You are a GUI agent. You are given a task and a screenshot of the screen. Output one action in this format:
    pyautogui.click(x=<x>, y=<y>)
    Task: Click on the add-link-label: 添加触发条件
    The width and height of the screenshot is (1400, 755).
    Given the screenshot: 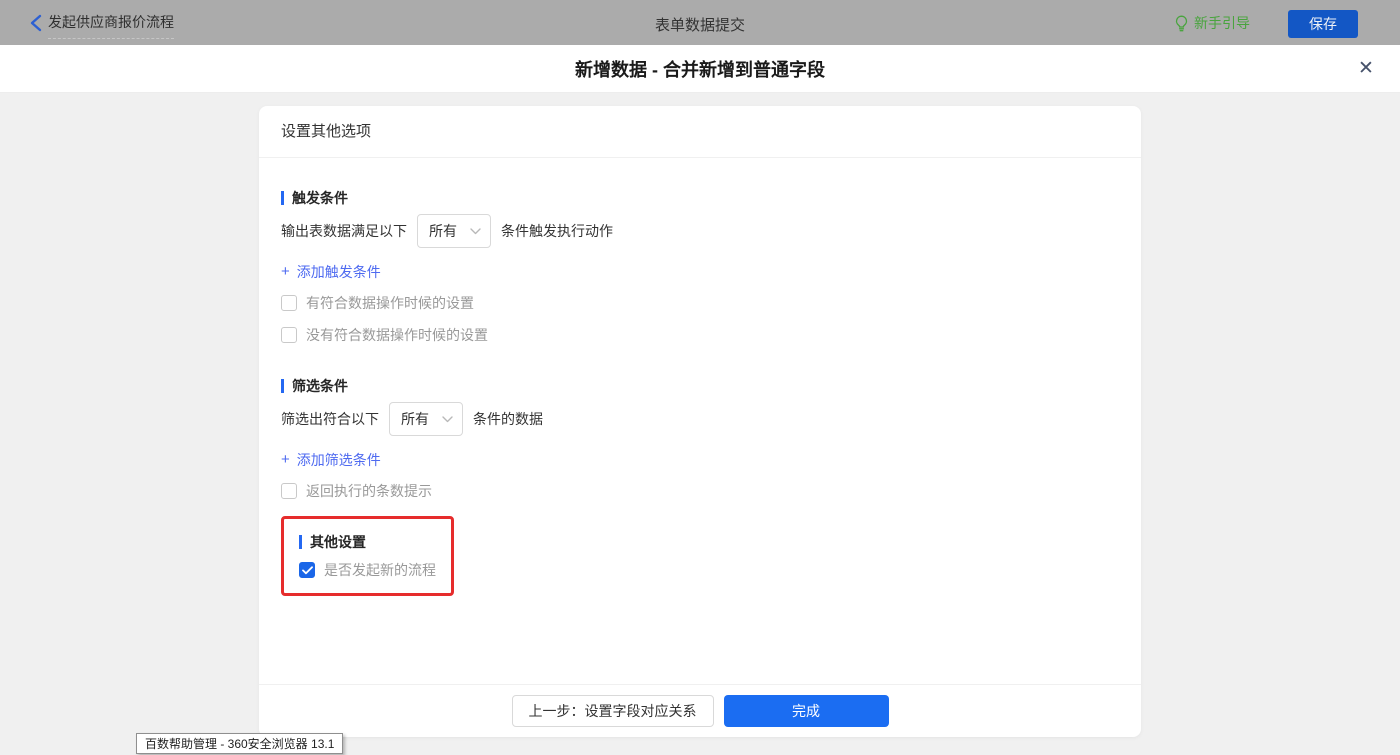 What is the action you would take?
    pyautogui.click(x=338, y=272)
    